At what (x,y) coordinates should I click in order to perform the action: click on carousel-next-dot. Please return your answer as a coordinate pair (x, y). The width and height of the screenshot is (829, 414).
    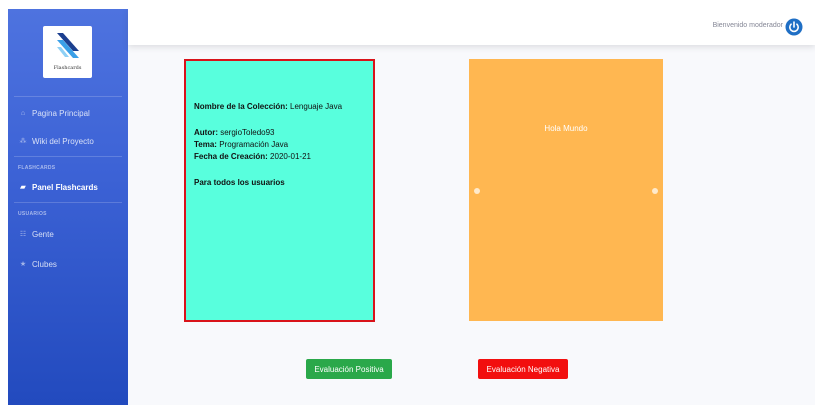
    Looking at the image, I should click on (655, 191).